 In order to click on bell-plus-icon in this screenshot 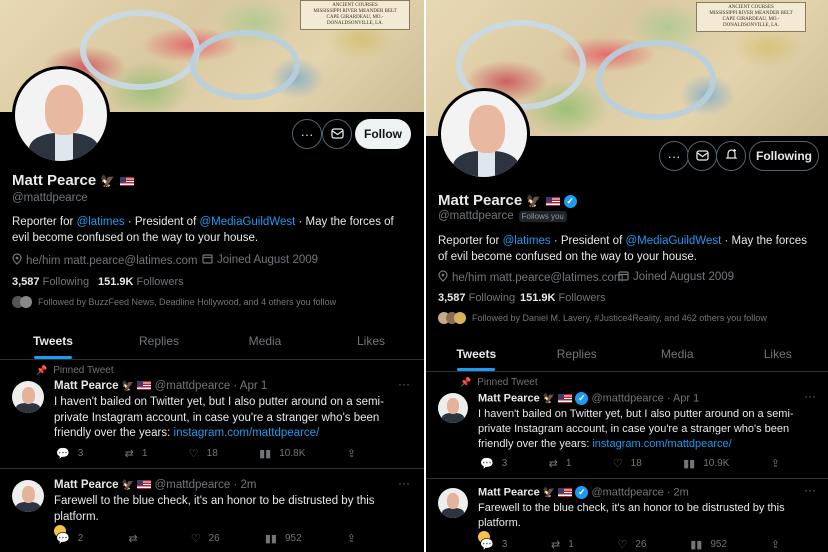, I will do `click(731, 156)`.